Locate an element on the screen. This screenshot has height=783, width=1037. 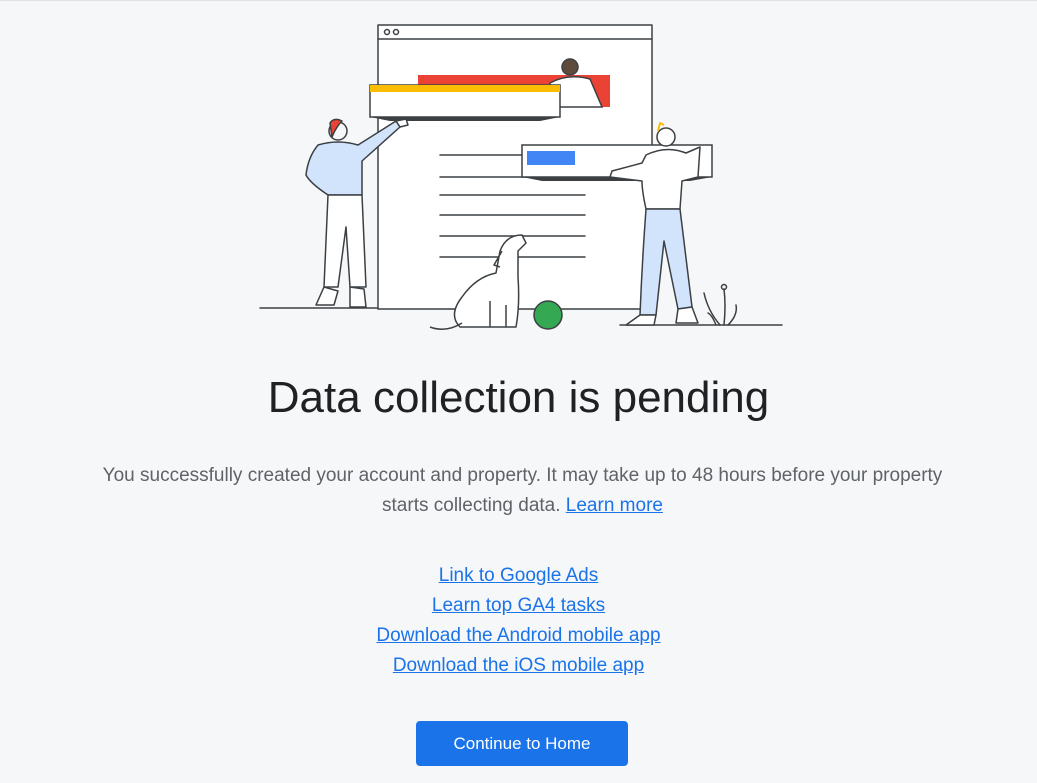
continue-to-home-button: Continue to Home is located at coordinates (522, 743).